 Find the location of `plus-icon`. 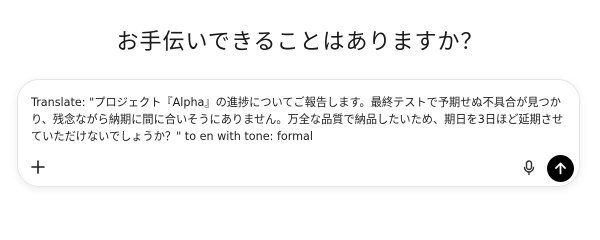

plus-icon is located at coordinates (38, 167).